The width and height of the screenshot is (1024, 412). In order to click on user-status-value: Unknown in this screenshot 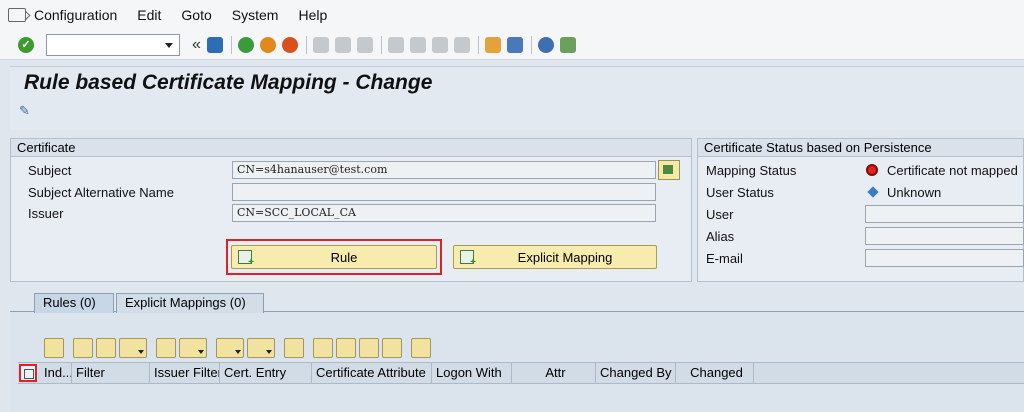, I will do `click(914, 192)`.